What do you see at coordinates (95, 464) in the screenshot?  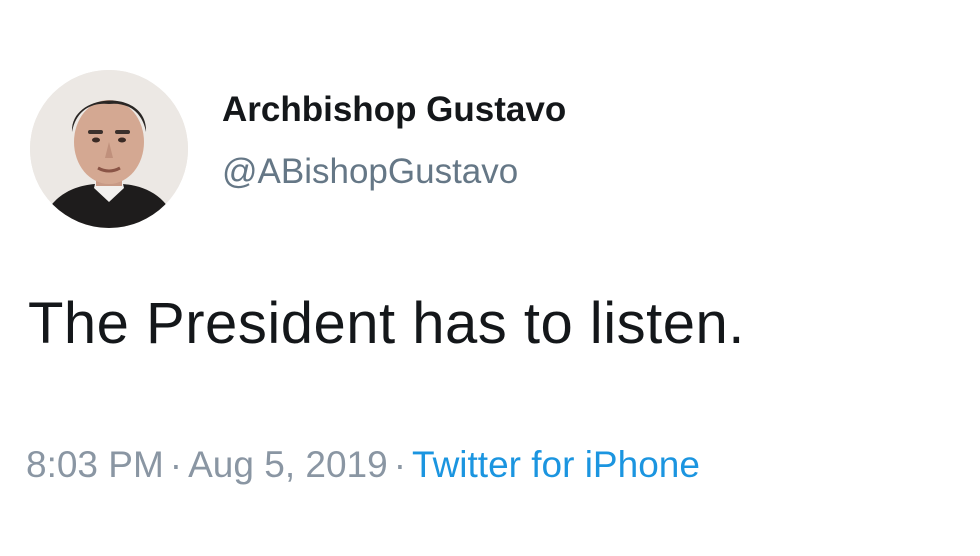 I see `tweet-time: 8:03 PM` at bounding box center [95, 464].